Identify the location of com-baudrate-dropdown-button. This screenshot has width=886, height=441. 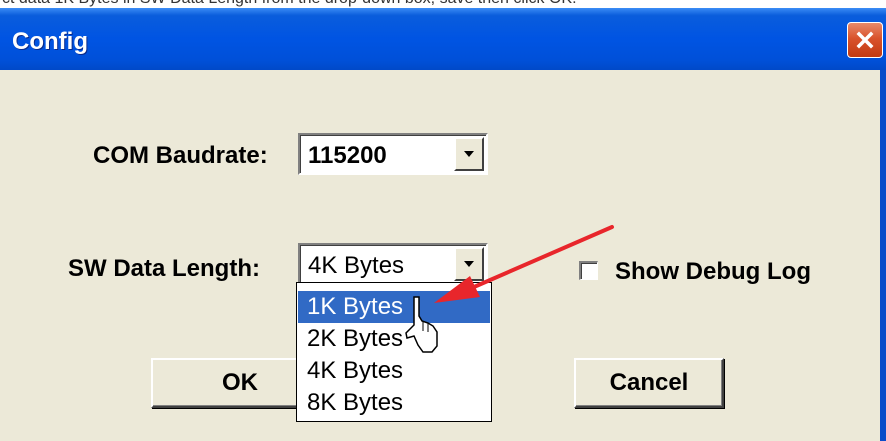
(469, 154).